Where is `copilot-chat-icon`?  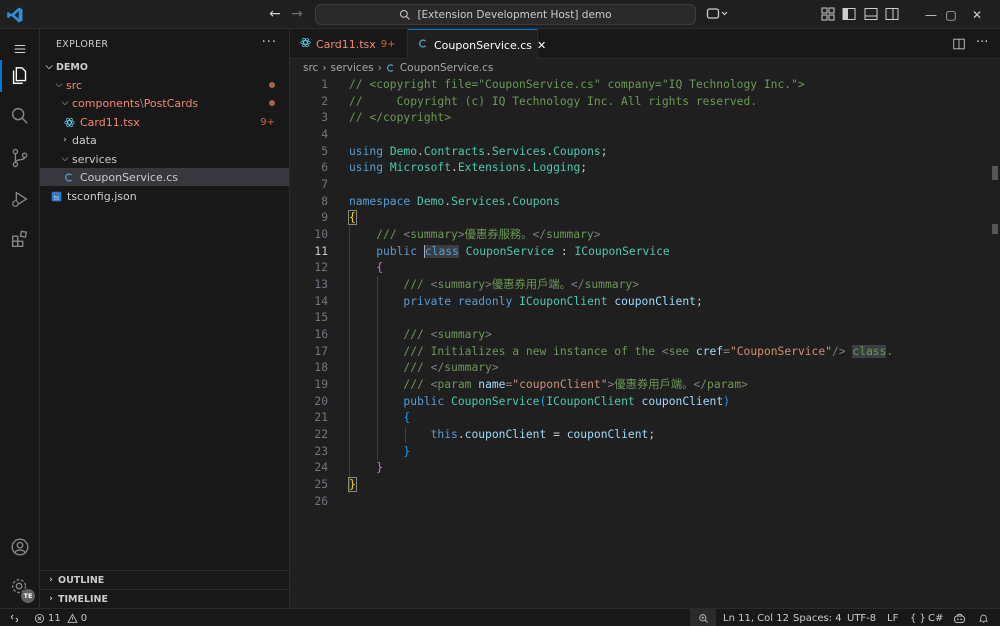 copilot-chat-icon is located at coordinates (717, 14).